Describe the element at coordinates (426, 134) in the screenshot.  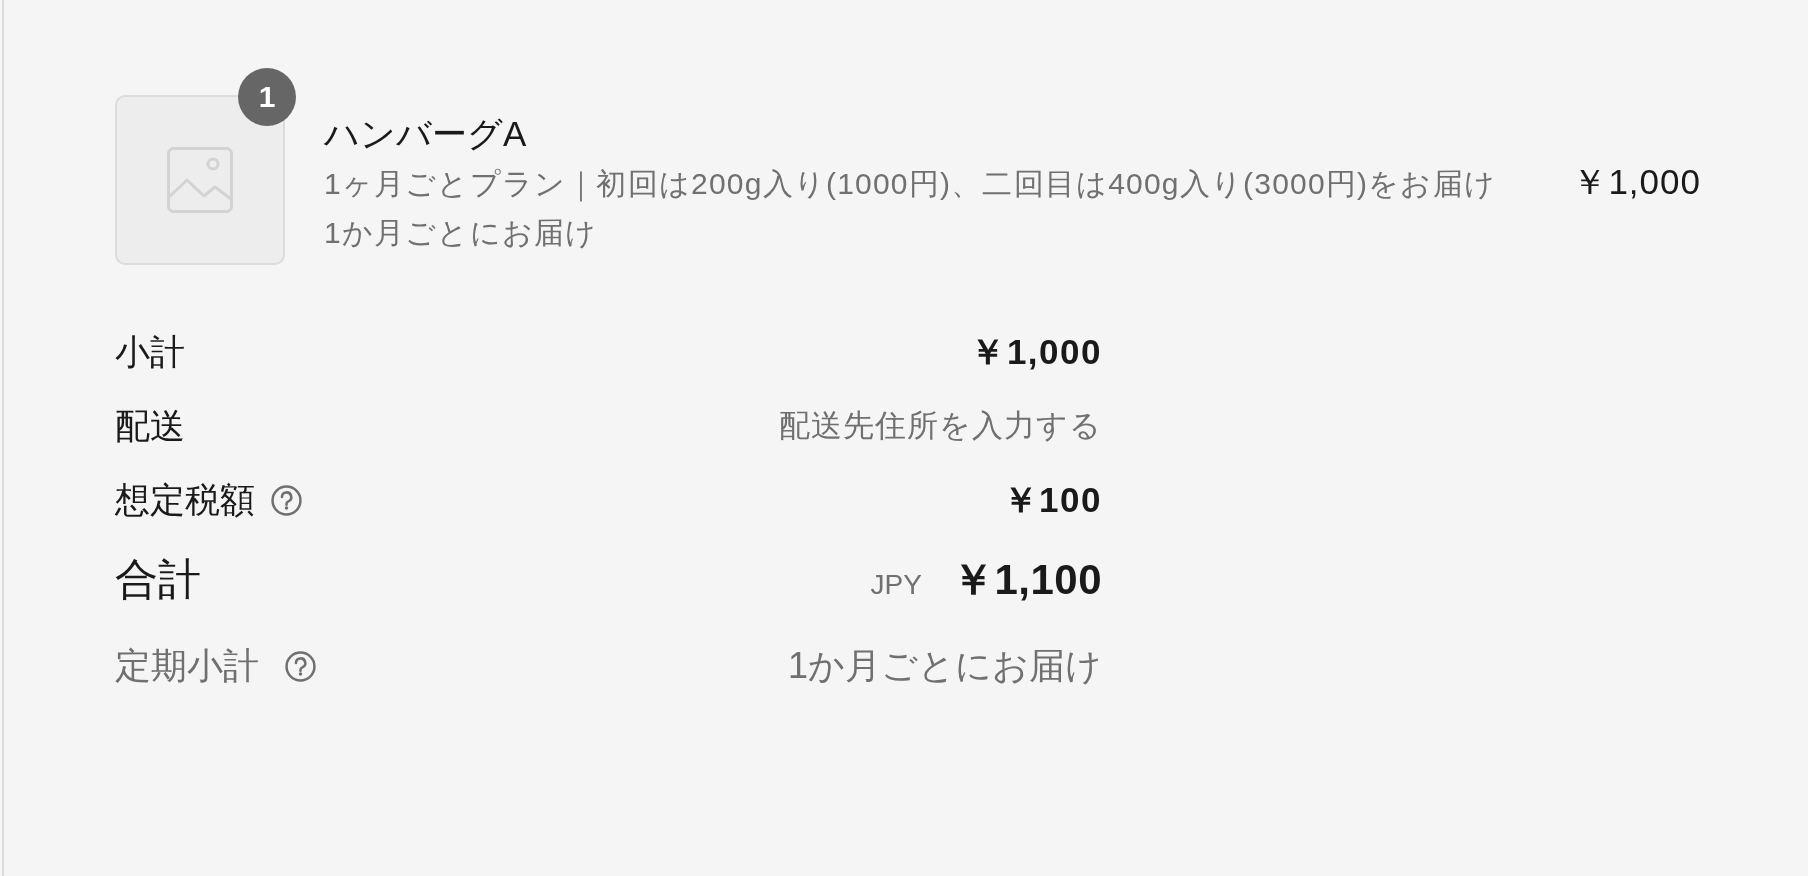
I see `product-name: ハンバーグA` at that location.